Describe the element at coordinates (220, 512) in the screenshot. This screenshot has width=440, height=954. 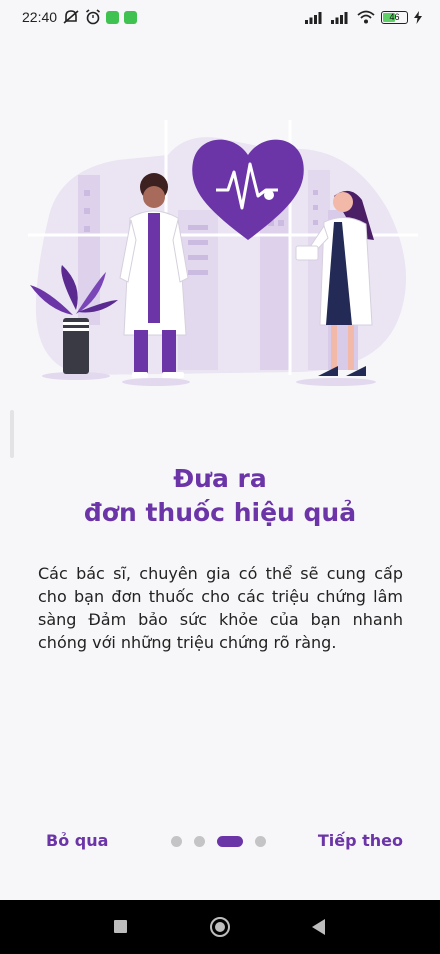
I see `title-line-2: đơn thuốc hiệu quả` at that location.